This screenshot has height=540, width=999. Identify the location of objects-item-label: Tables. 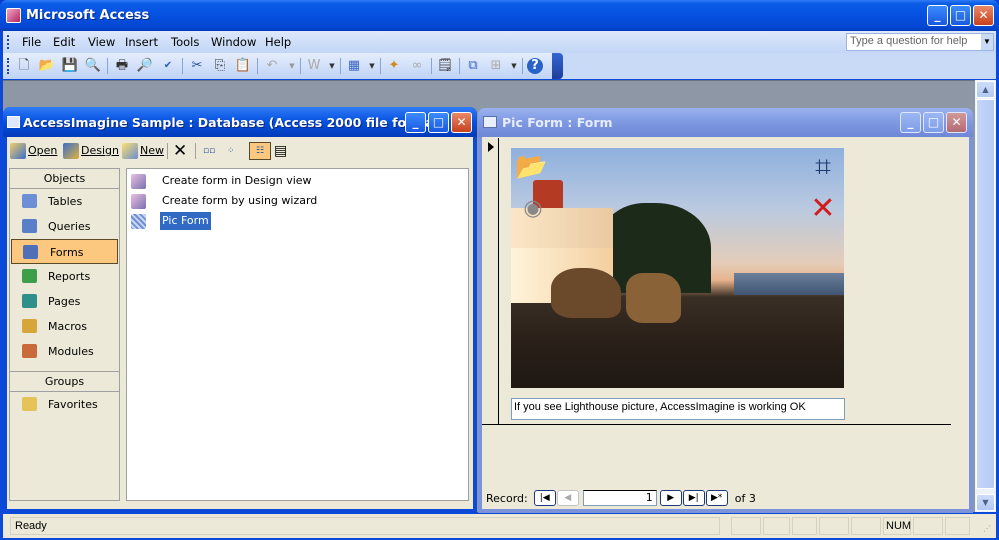
(65, 201).